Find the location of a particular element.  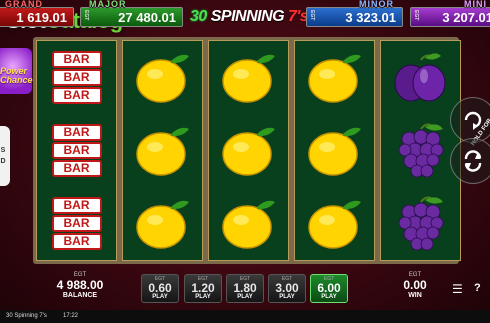

bet-button-6-00: EGT 6.00 PLAY is located at coordinates (329, 288).